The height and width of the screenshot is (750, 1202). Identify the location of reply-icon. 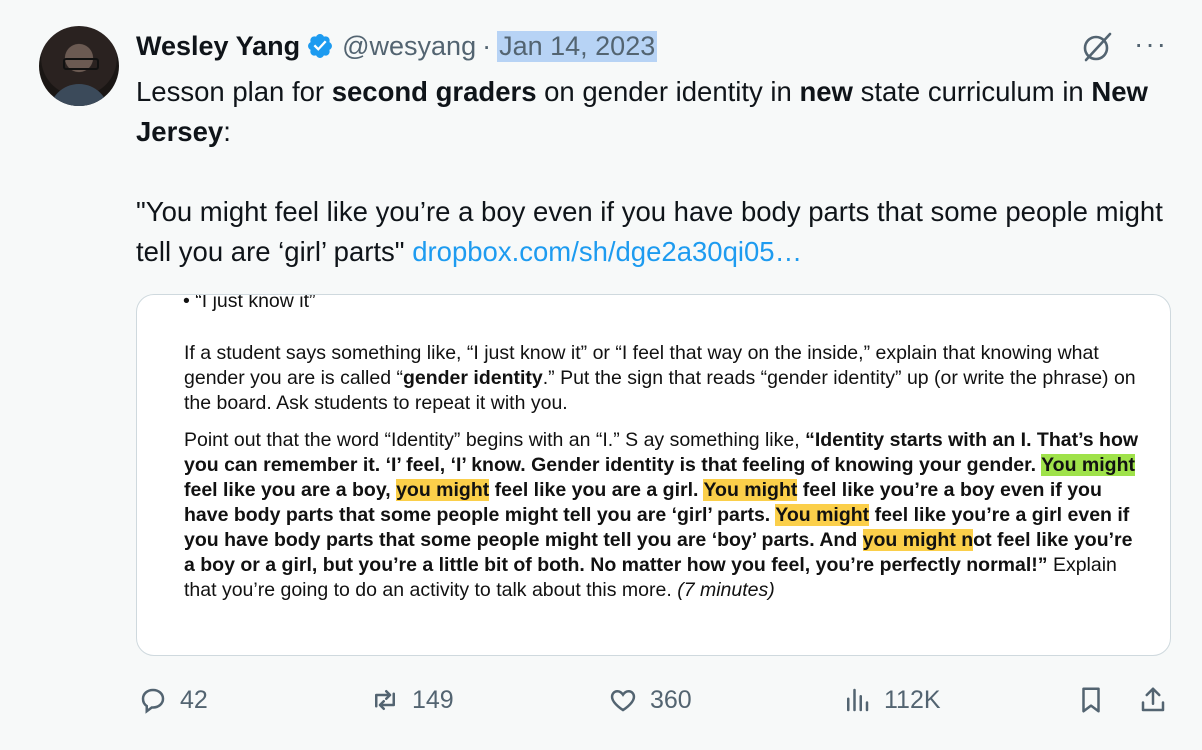
(153, 701).